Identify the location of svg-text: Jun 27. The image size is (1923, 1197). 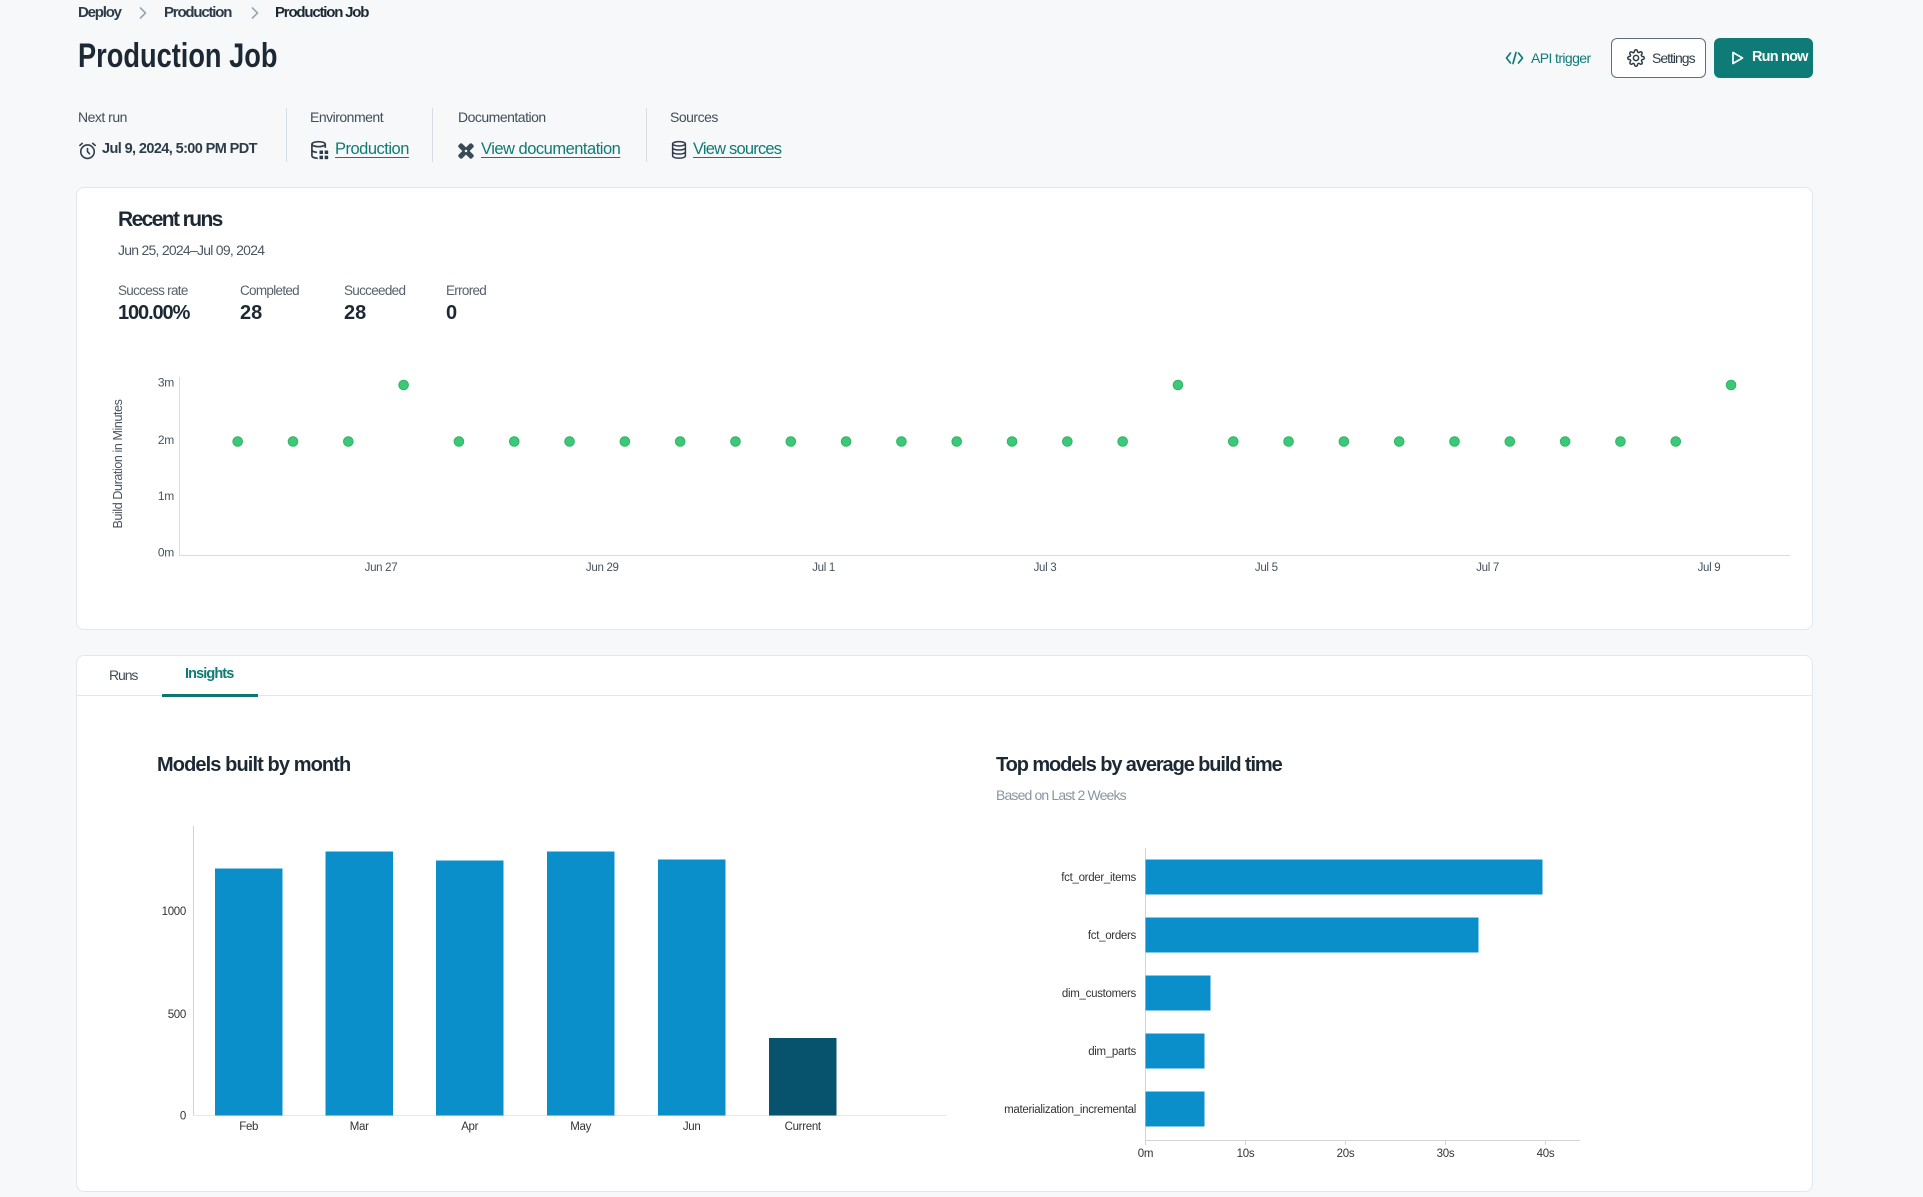
(381, 568).